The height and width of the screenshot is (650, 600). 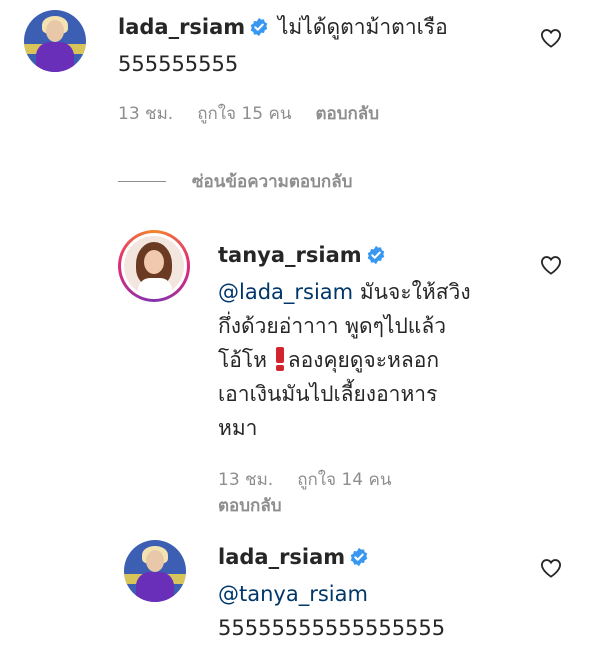 What do you see at coordinates (328, 394) in the screenshot?
I see `comment-text: เอาเงินมันไปเลี้ยงอาหาร` at bounding box center [328, 394].